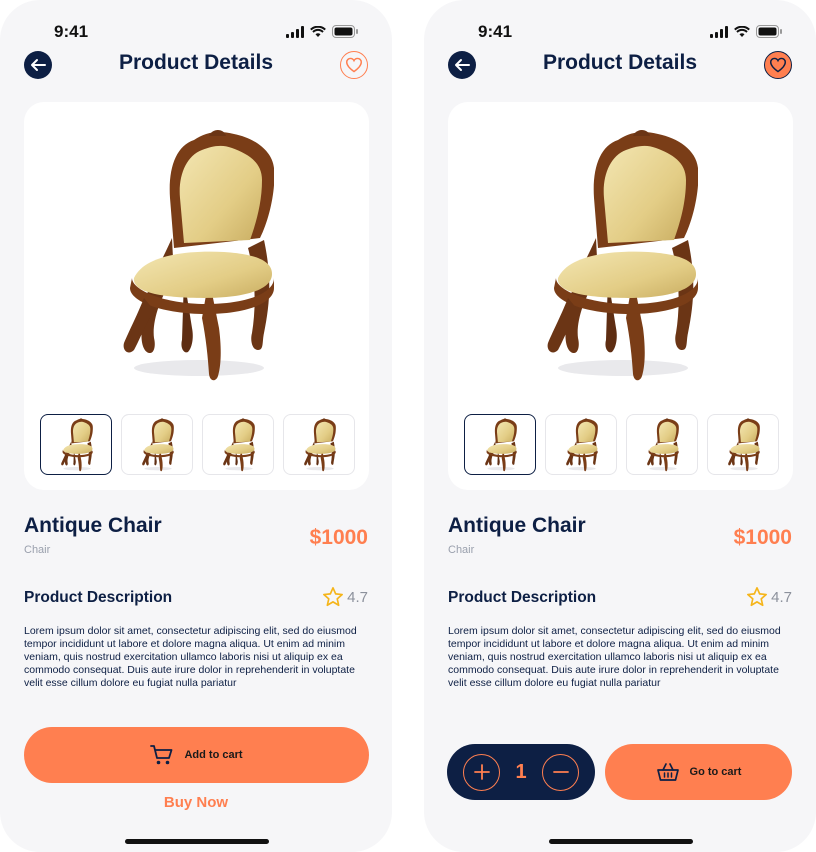  Describe the element at coordinates (715, 772) in the screenshot. I see `go-to-cart-label: Go to cart` at that location.